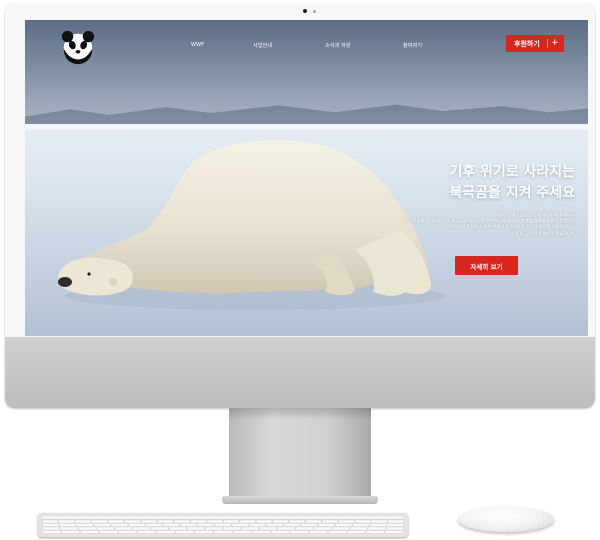  I want to click on imac-chin, so click(300, 372).